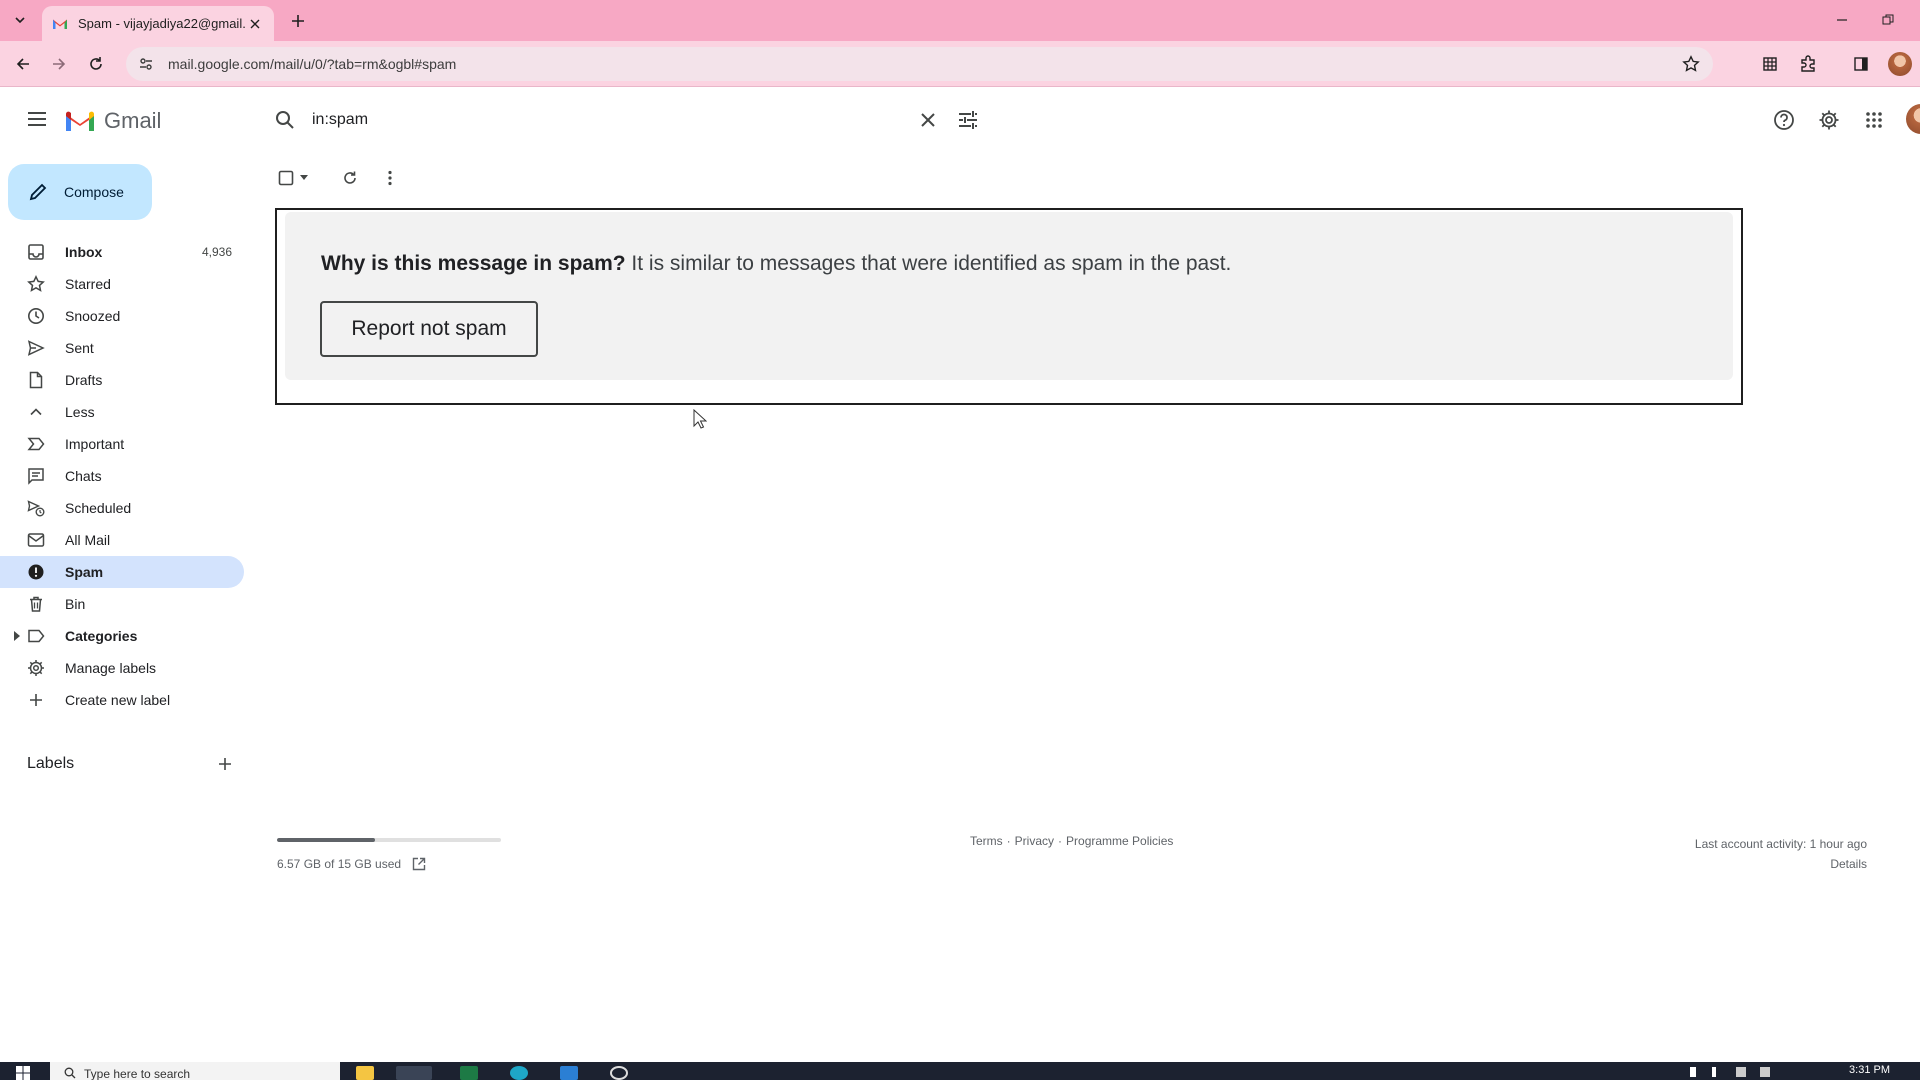 The image size is (1920, 1080). I want to click on tab-search-button, so click(20, 20).